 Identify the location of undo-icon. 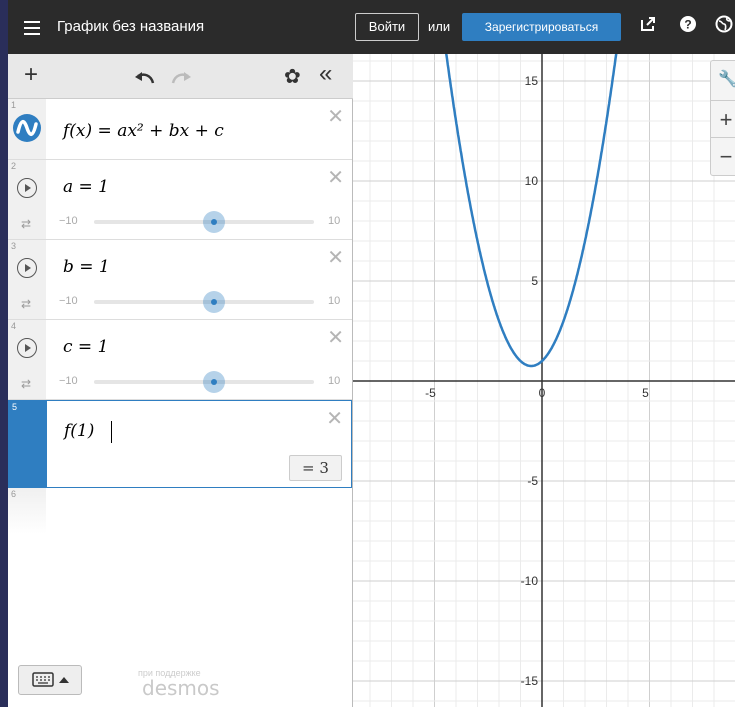
(144, 78).